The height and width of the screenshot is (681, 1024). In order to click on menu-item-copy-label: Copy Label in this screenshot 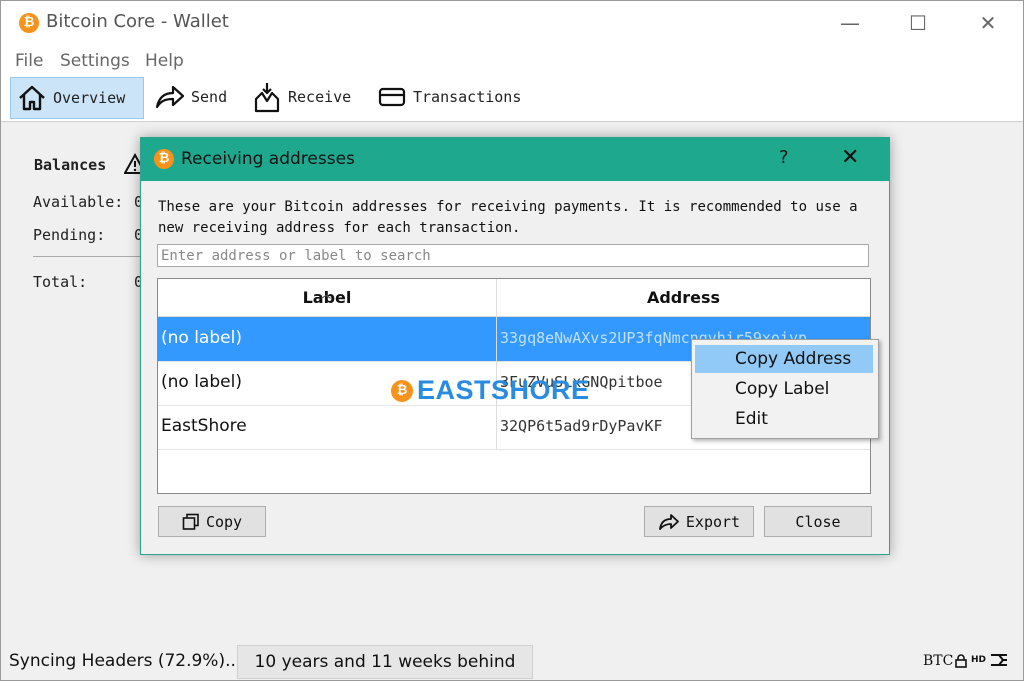, I will do `click(784, 389)`.